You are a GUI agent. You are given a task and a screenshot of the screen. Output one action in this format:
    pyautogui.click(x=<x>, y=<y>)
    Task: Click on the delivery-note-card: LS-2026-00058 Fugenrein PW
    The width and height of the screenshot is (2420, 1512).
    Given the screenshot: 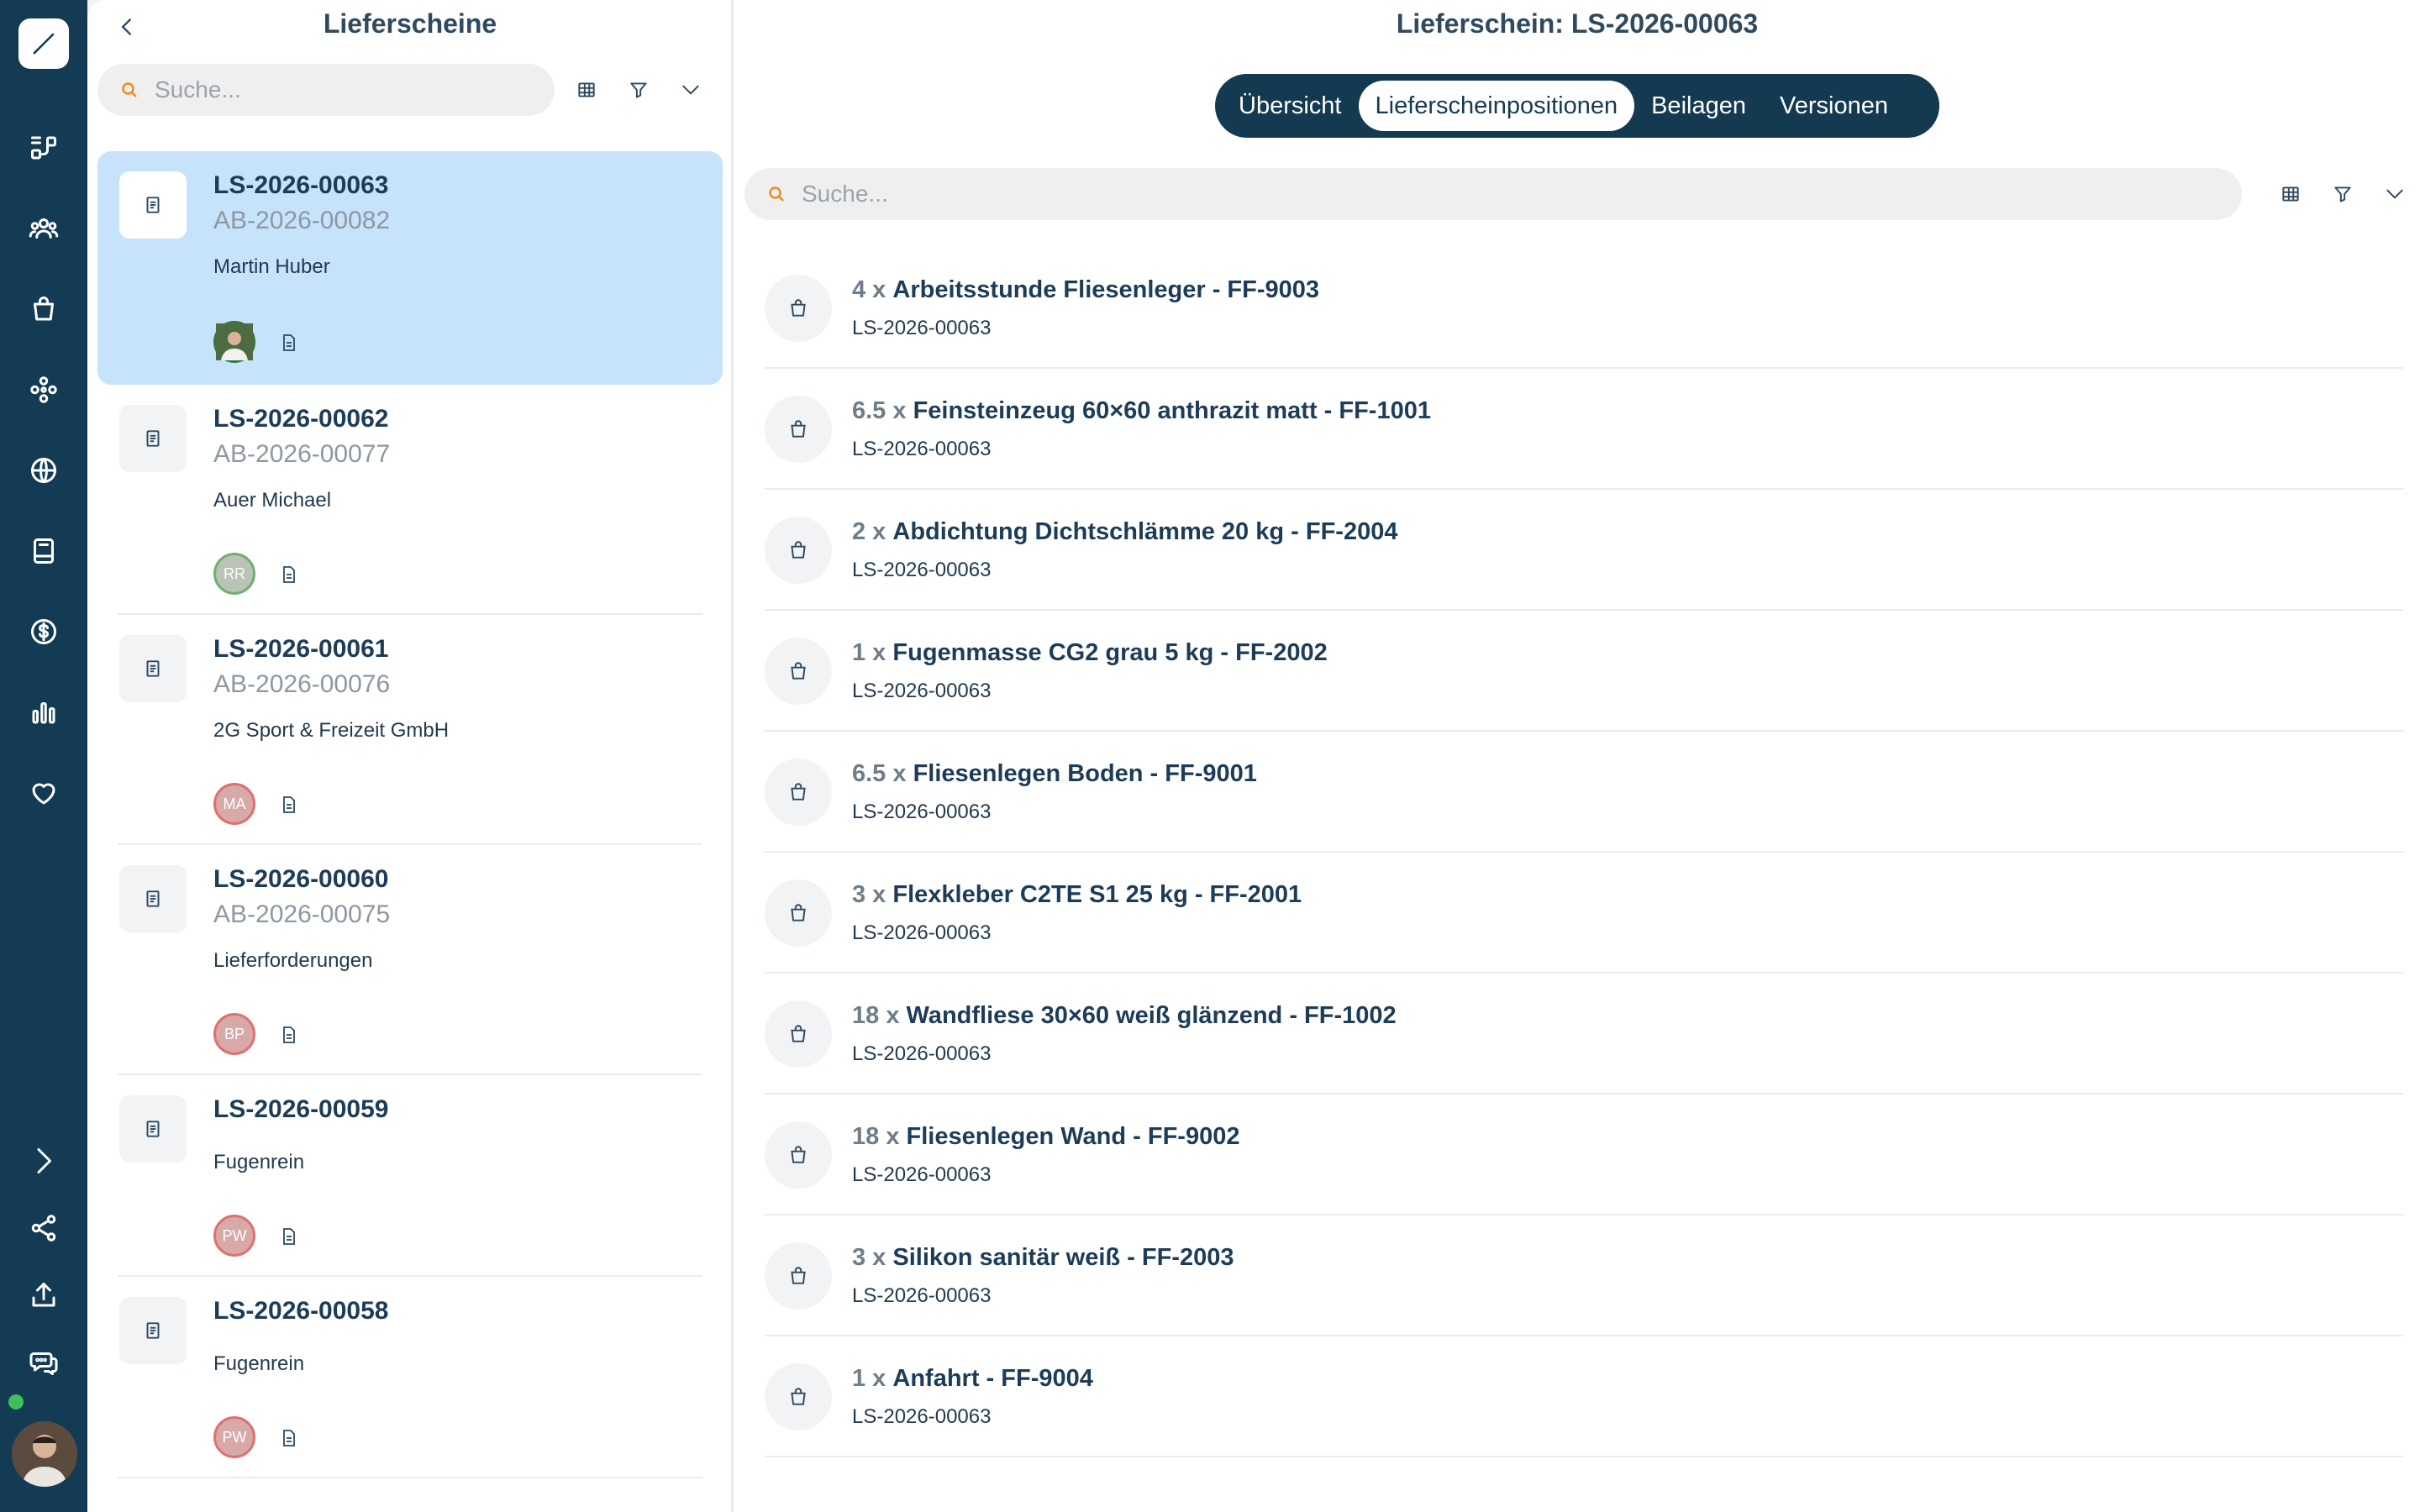 What is the action you would take?
    pyautogui.click(x=410, y=1379)
    